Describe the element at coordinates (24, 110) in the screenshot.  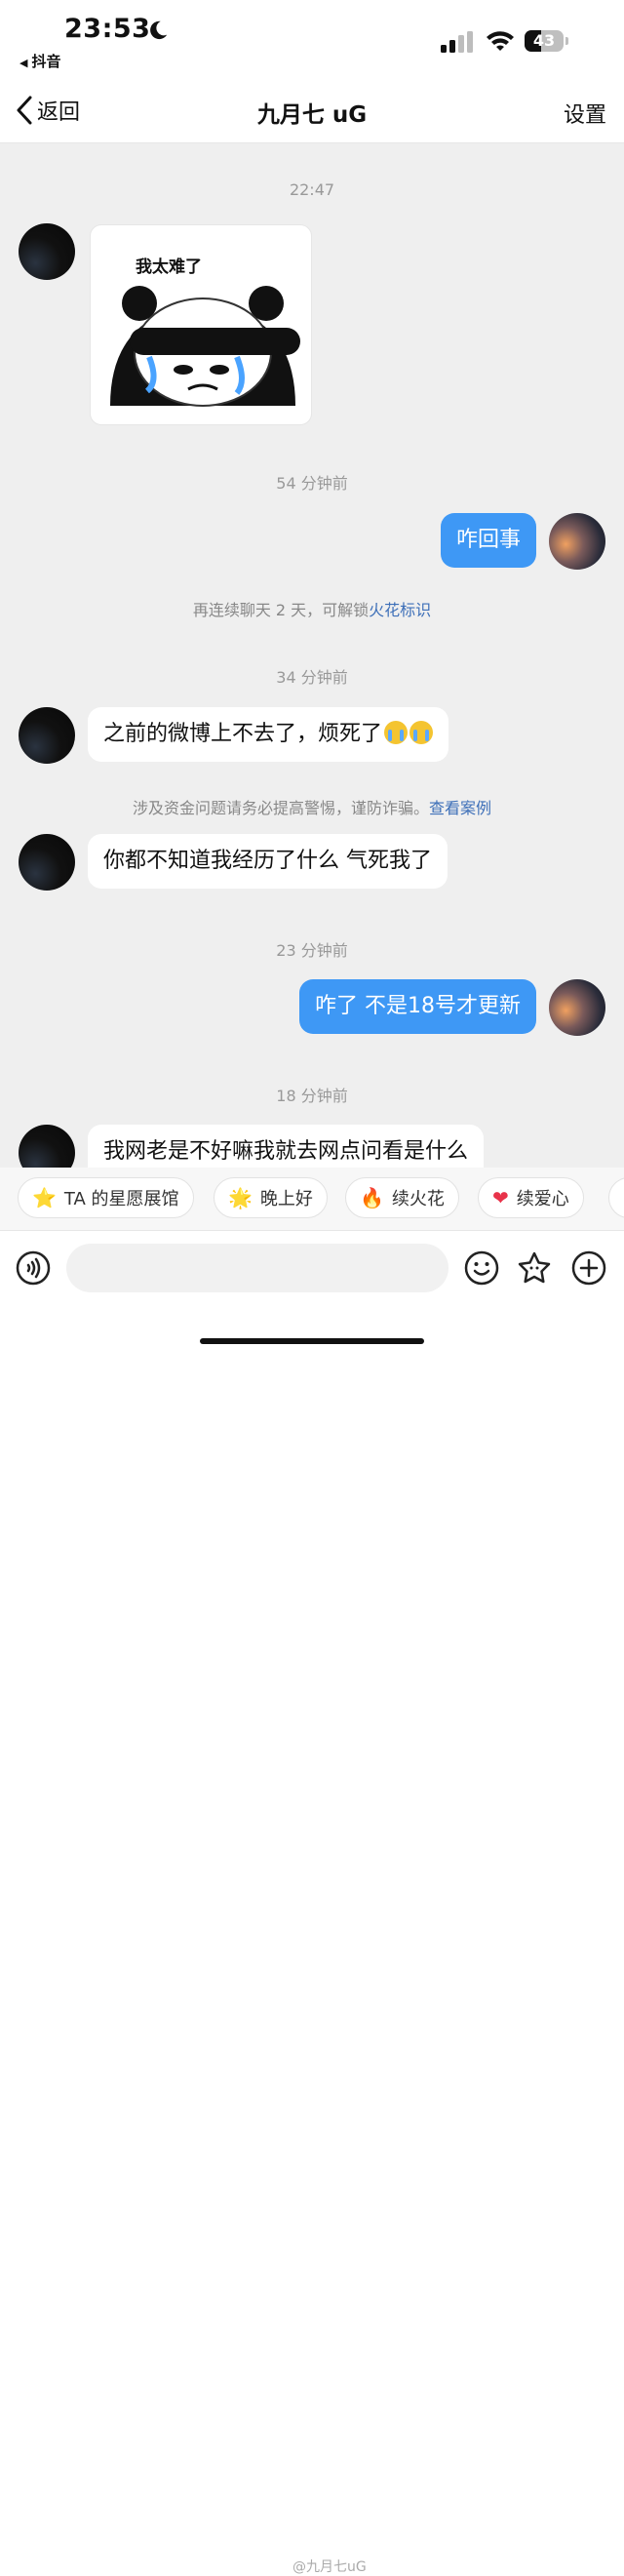
I see `chevron-left-icon` at that location.